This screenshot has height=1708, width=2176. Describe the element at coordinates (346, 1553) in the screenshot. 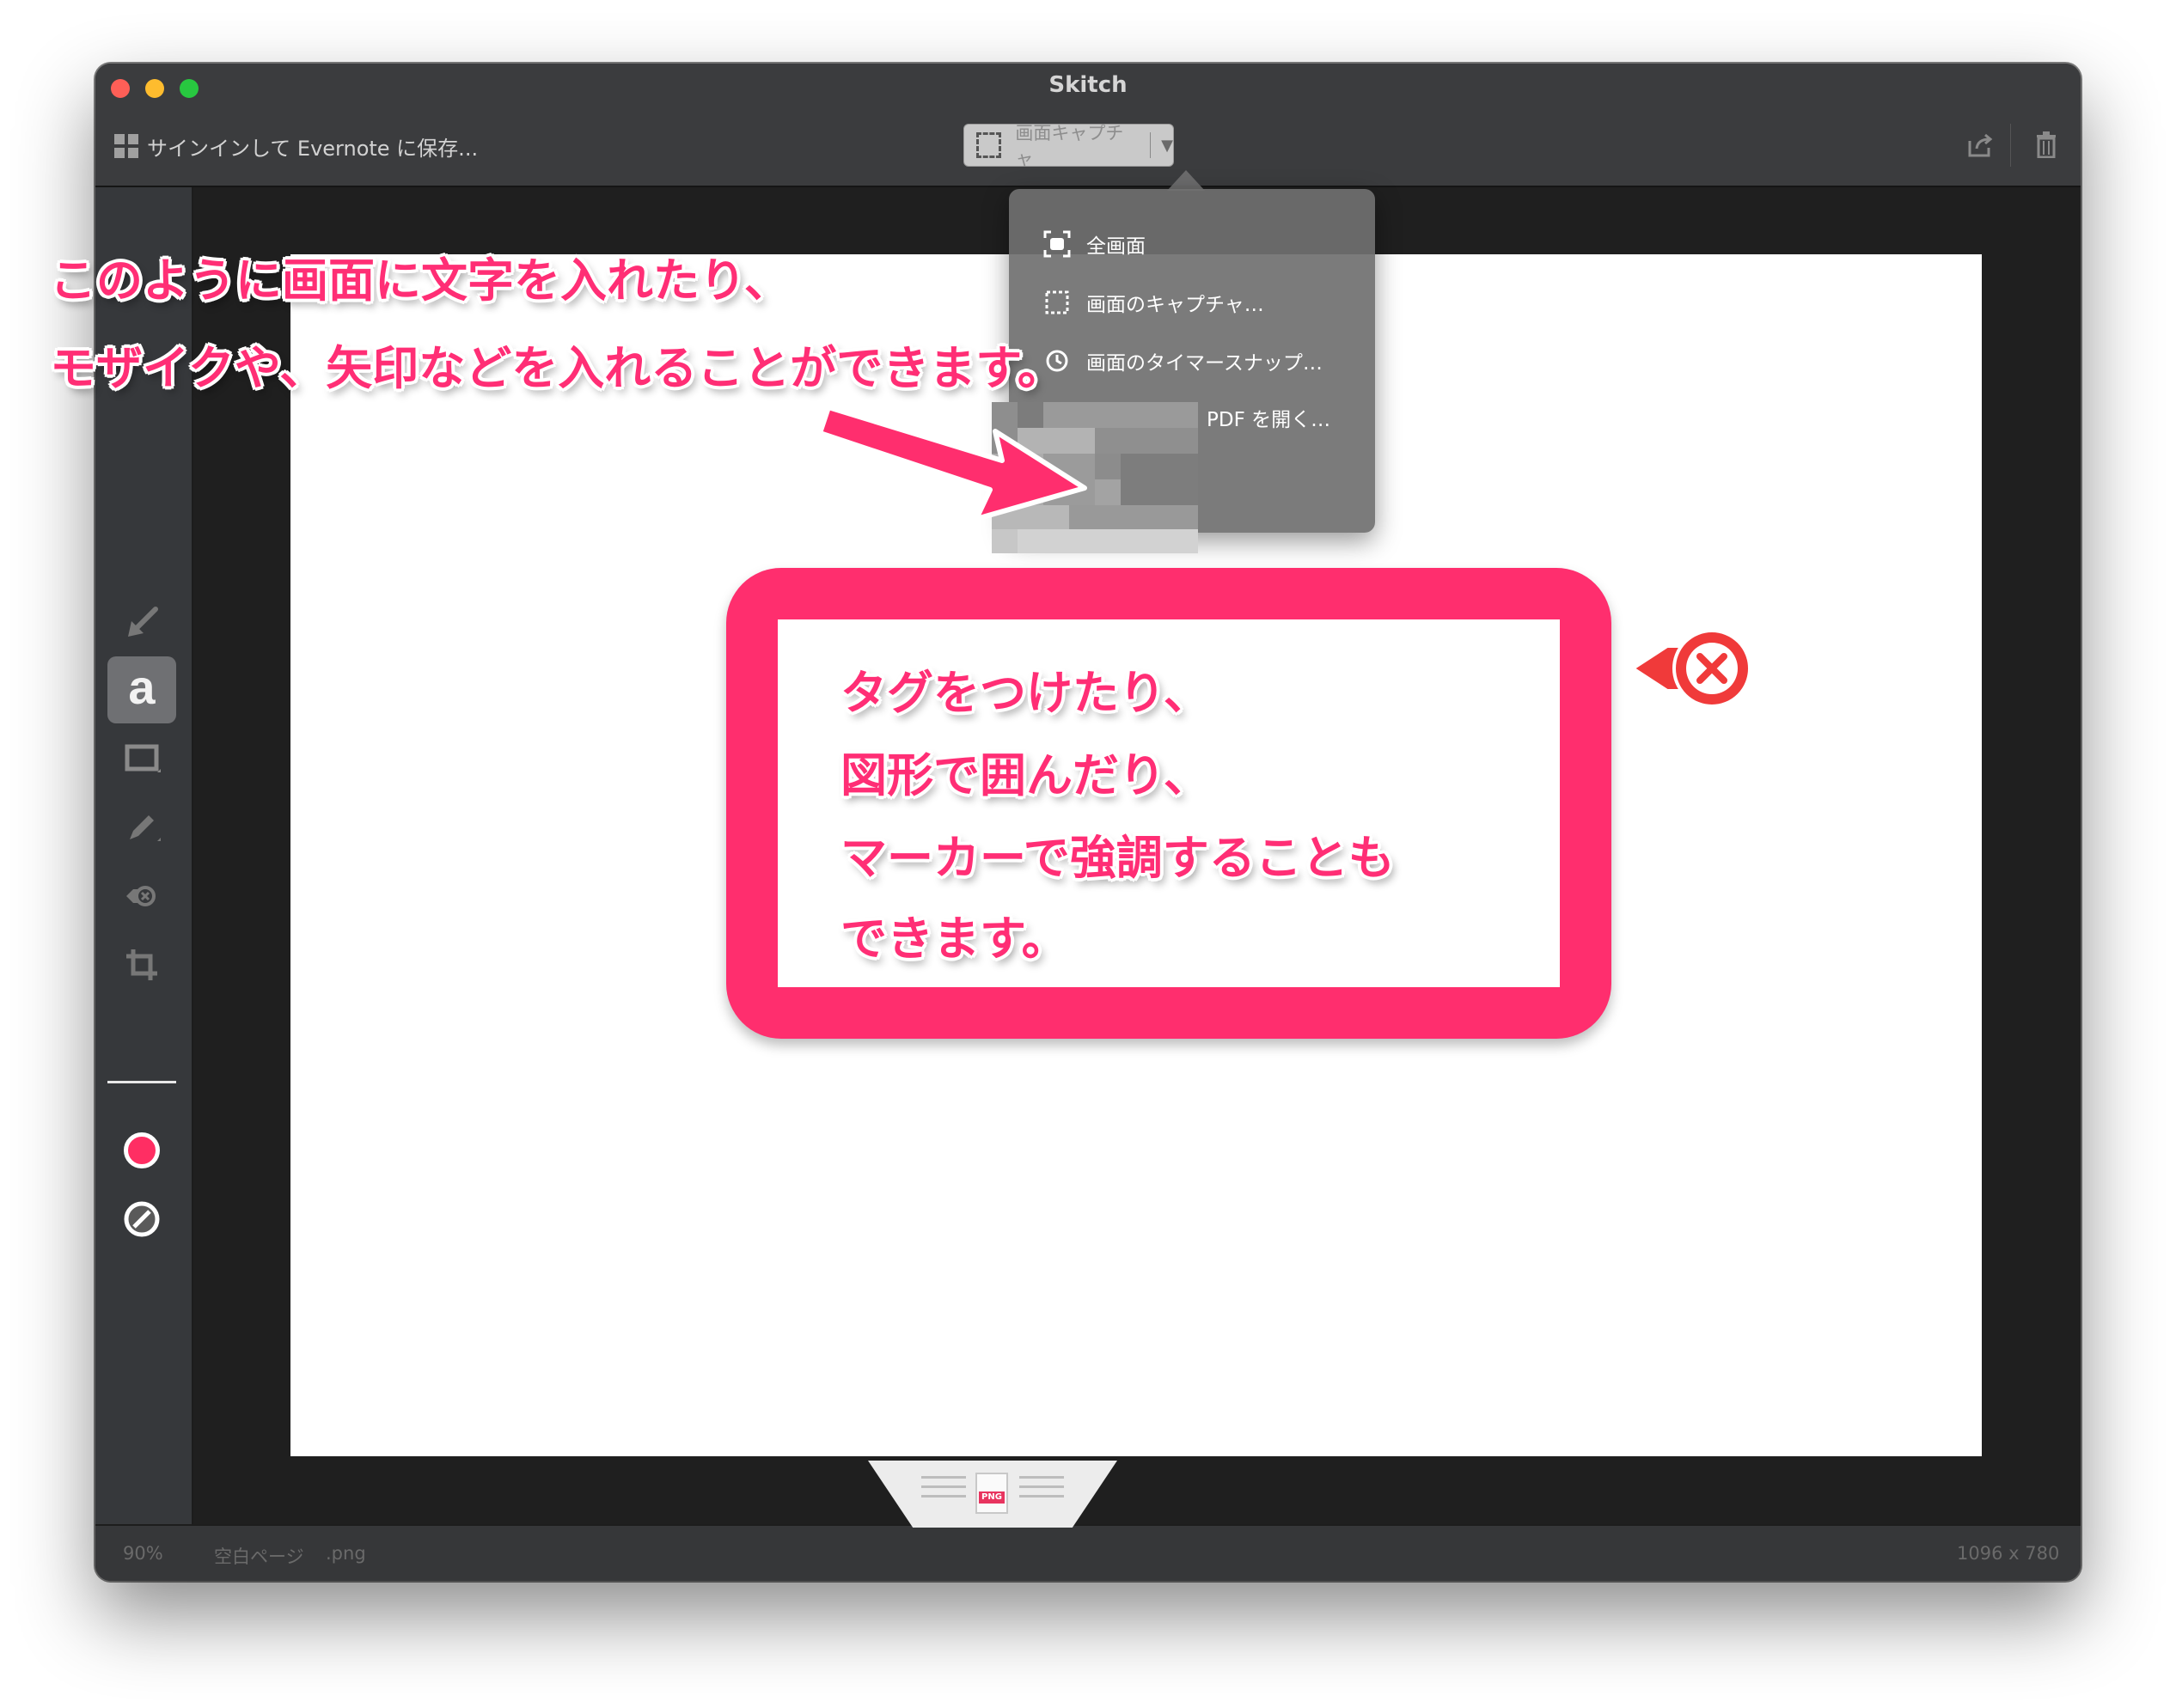

I see `file-format: .png` at that location.